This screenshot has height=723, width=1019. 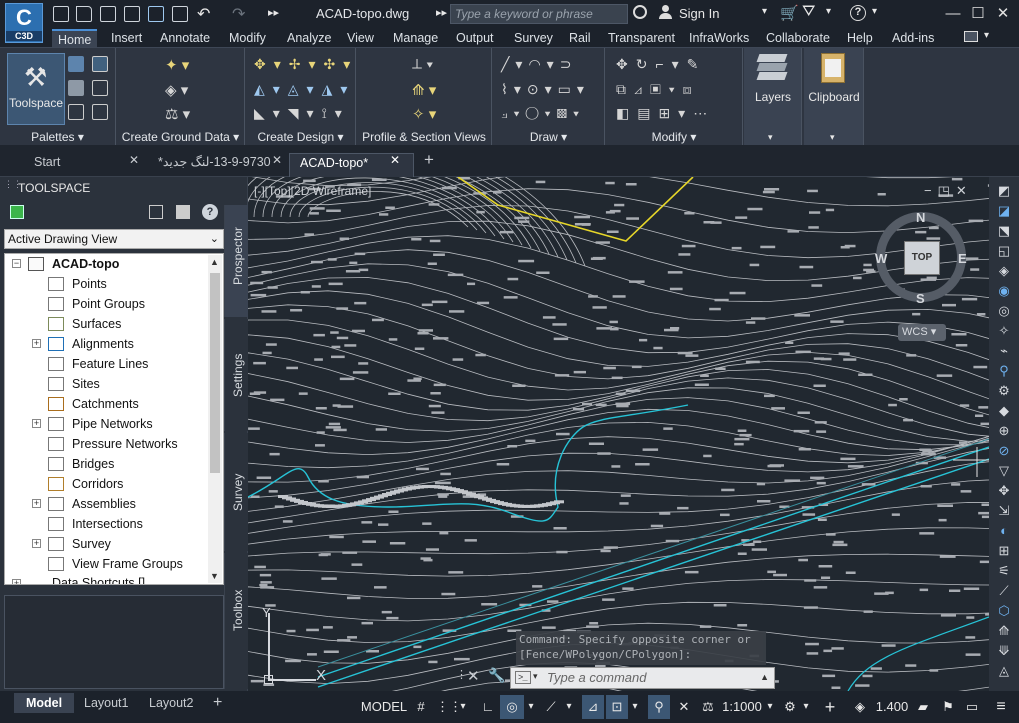 What do you see at coordinates (1003, 14) in the screenshot?
I see `close-button: ✕` at bounding box center [1003, 14].